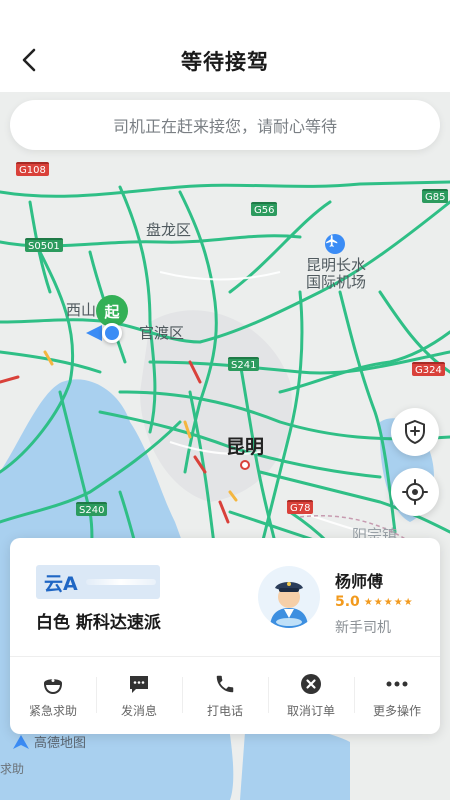  I want to click on rating-stars: ★★★★★, so click(388, 602).